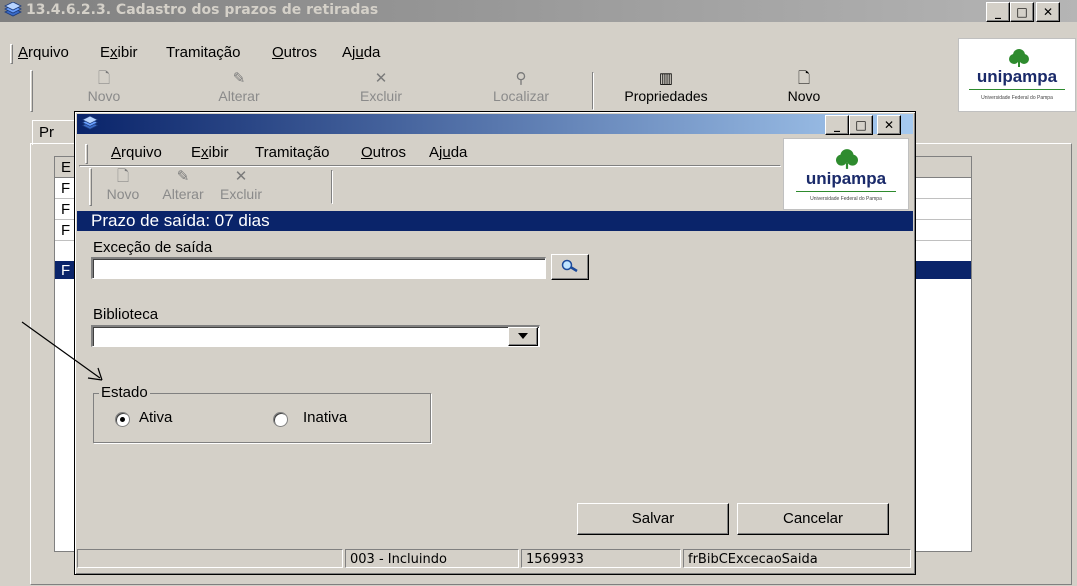 Image resolution: width=1077 pixels, height=586 pixels. I want to click on toolbar-novo-button: 🗋 Novo, so click(104, 87).